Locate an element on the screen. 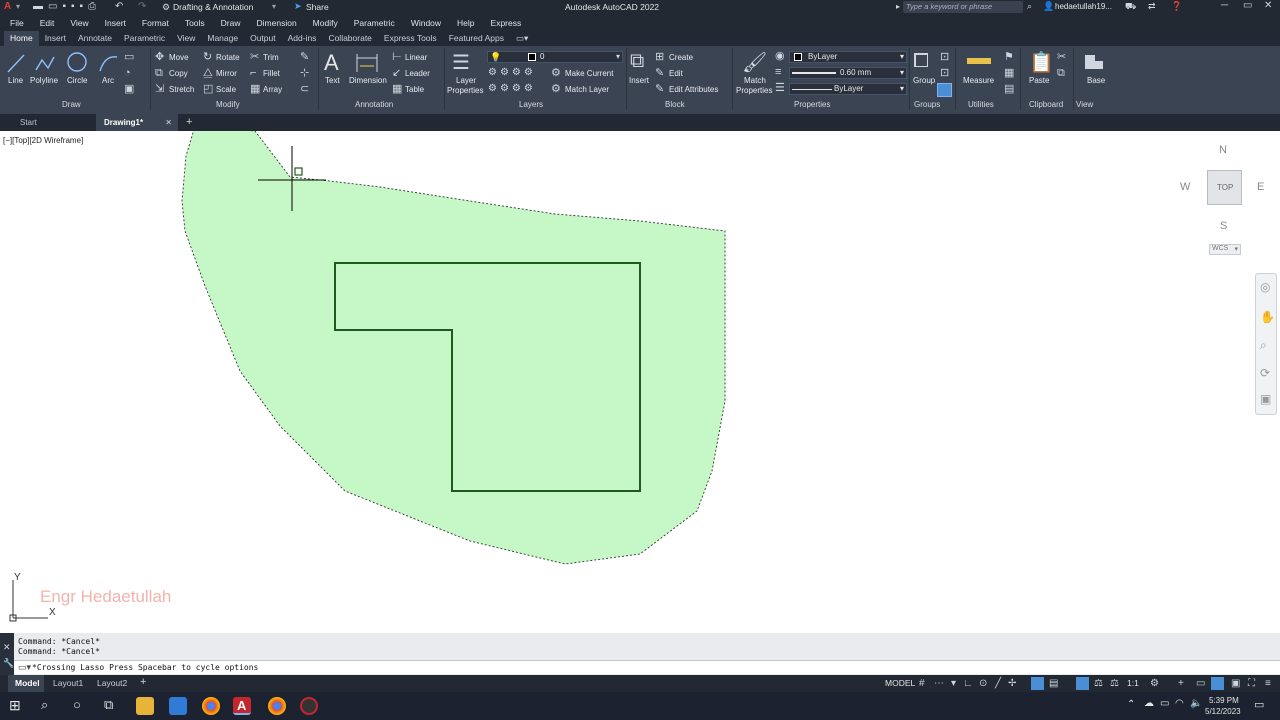 The height and width of the screenshot is (720, 1280). utilities-panel-title: Utilities is located at coordinates (981, 104).